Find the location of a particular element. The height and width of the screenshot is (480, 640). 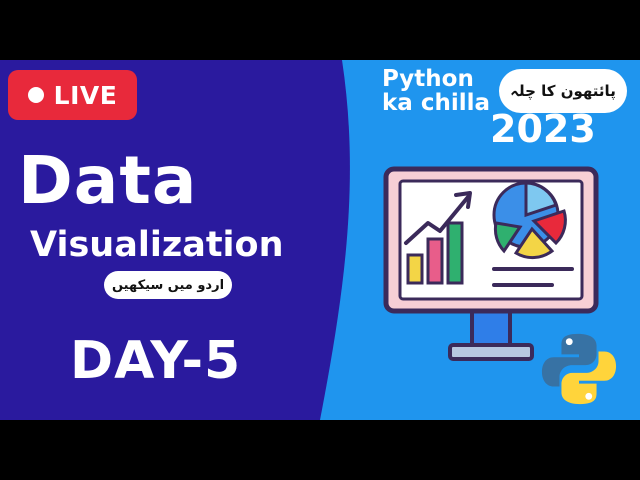

day-label: DAY-5 is located at coordinates (156, 361).